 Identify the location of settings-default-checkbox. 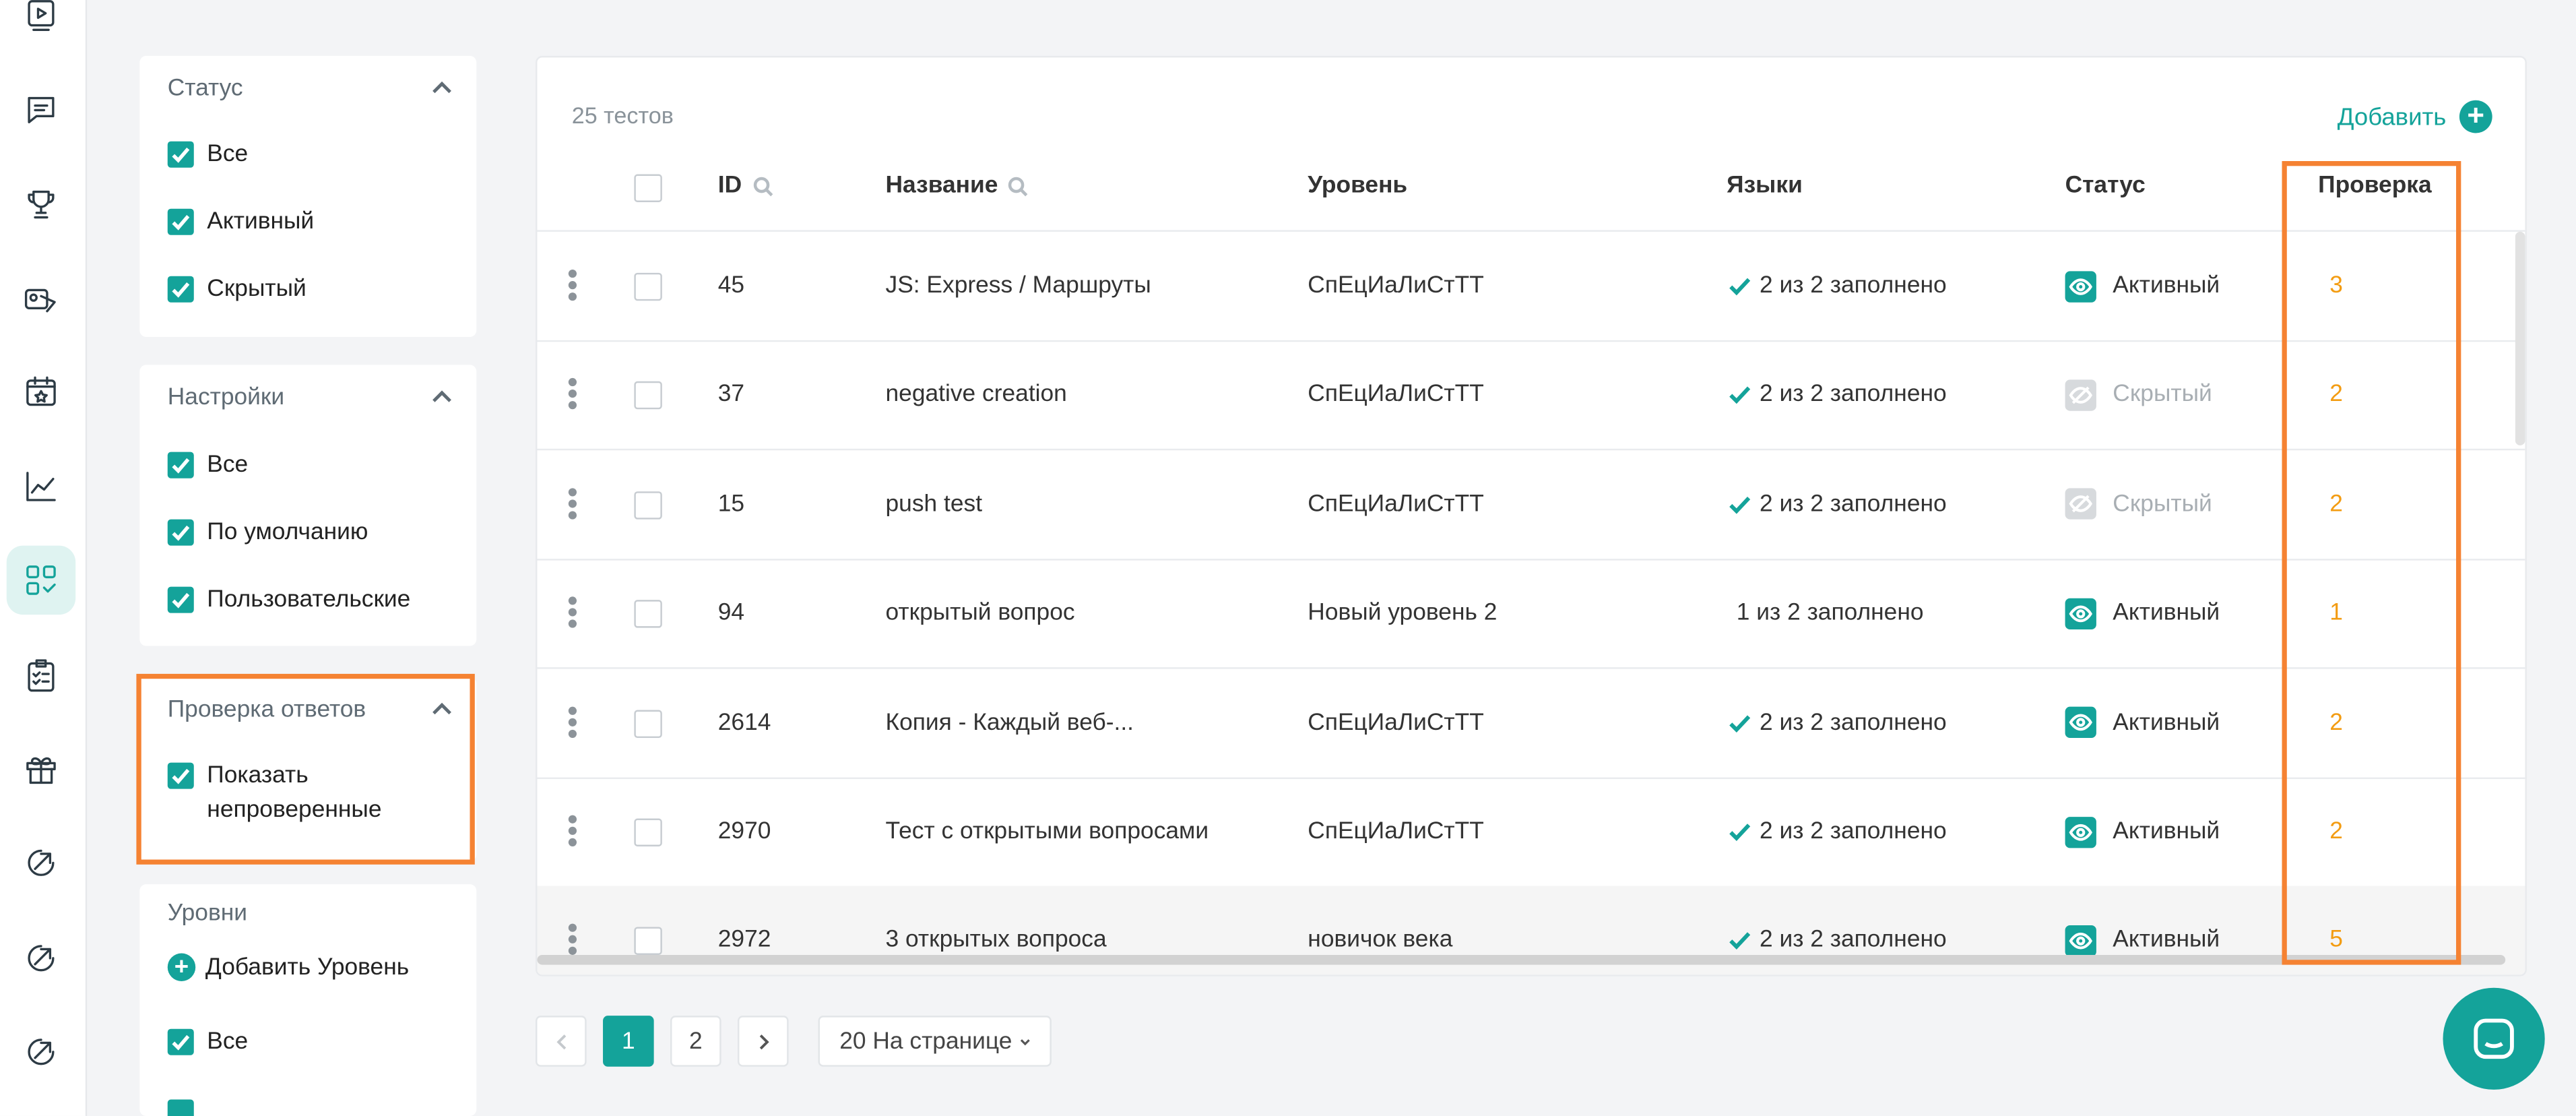
(181, 532).